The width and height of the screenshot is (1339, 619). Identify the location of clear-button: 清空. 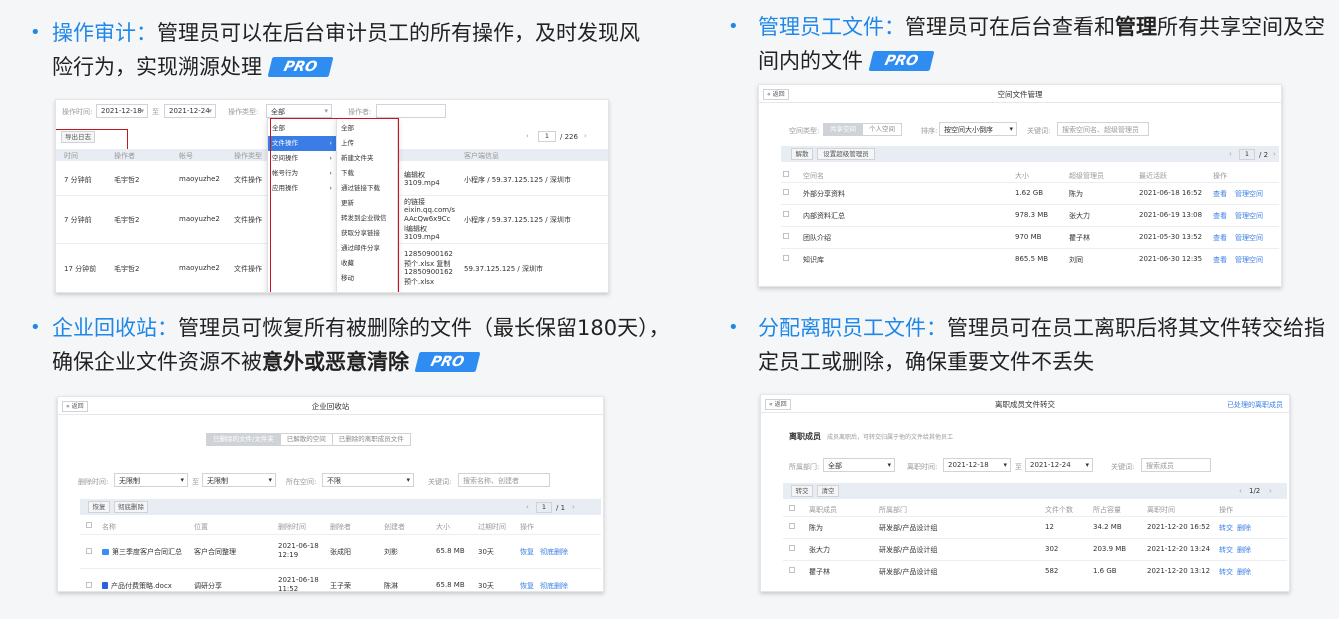
(828, 491).